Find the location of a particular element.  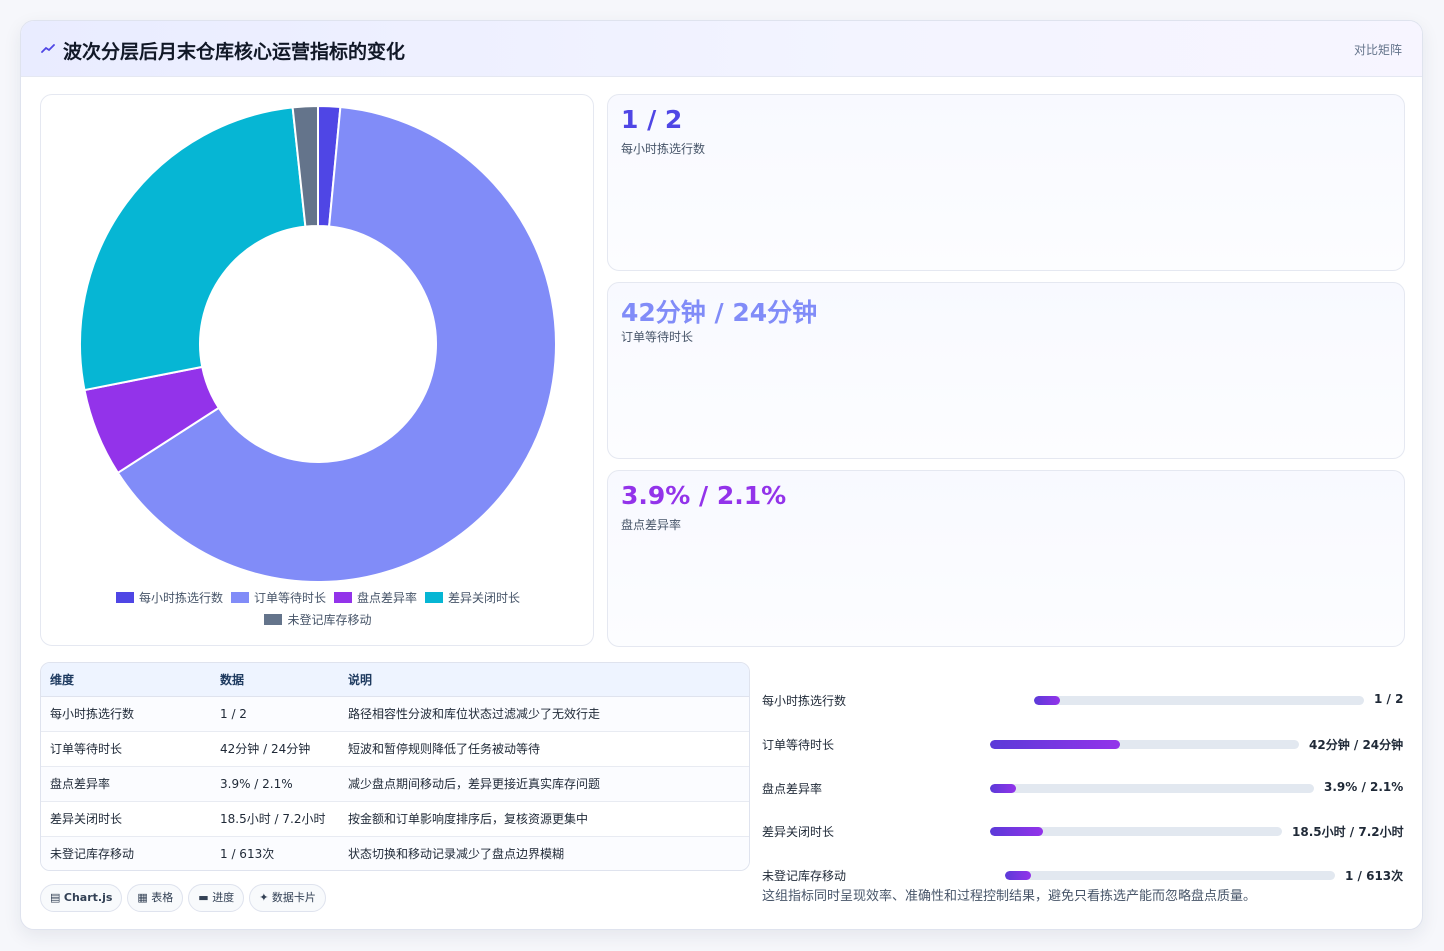

chip-table: ▦ 表格 is located at coordinates (155, 898).